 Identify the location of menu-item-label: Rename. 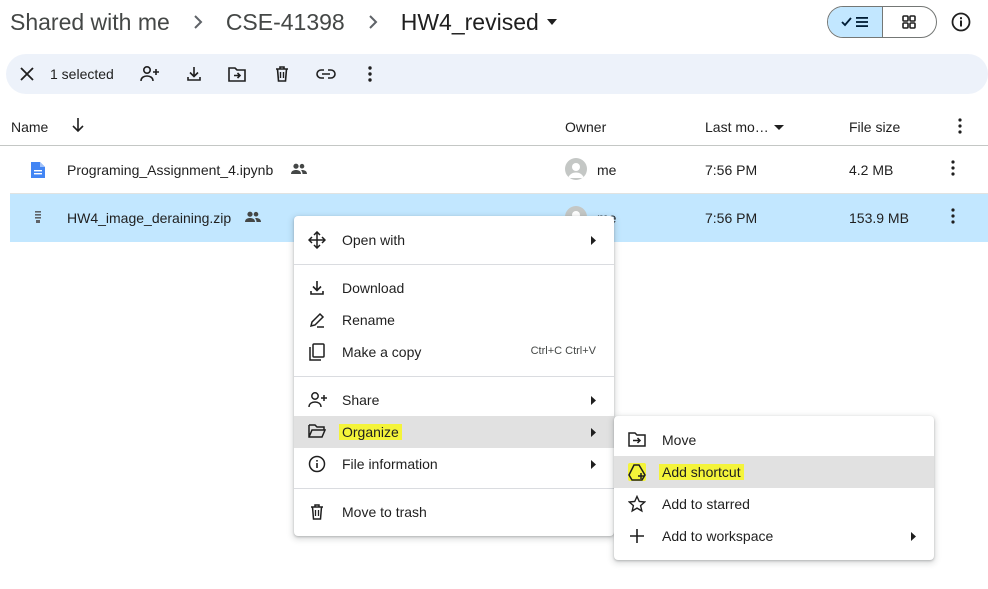
(368, 320).